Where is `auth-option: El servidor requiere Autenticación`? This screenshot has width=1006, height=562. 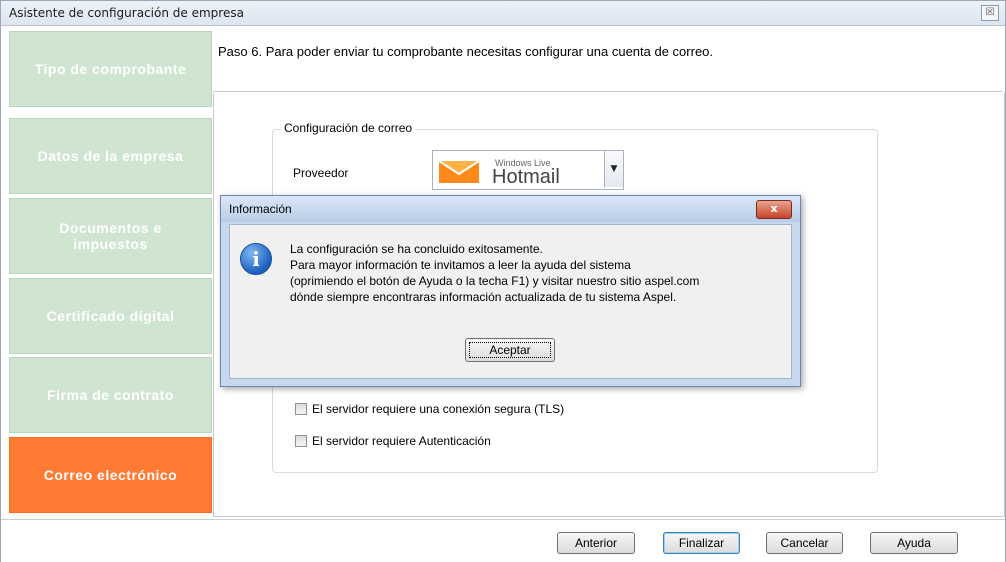
auth-option: El servidor requiere Autenticación is located at coordinates (393, 441).